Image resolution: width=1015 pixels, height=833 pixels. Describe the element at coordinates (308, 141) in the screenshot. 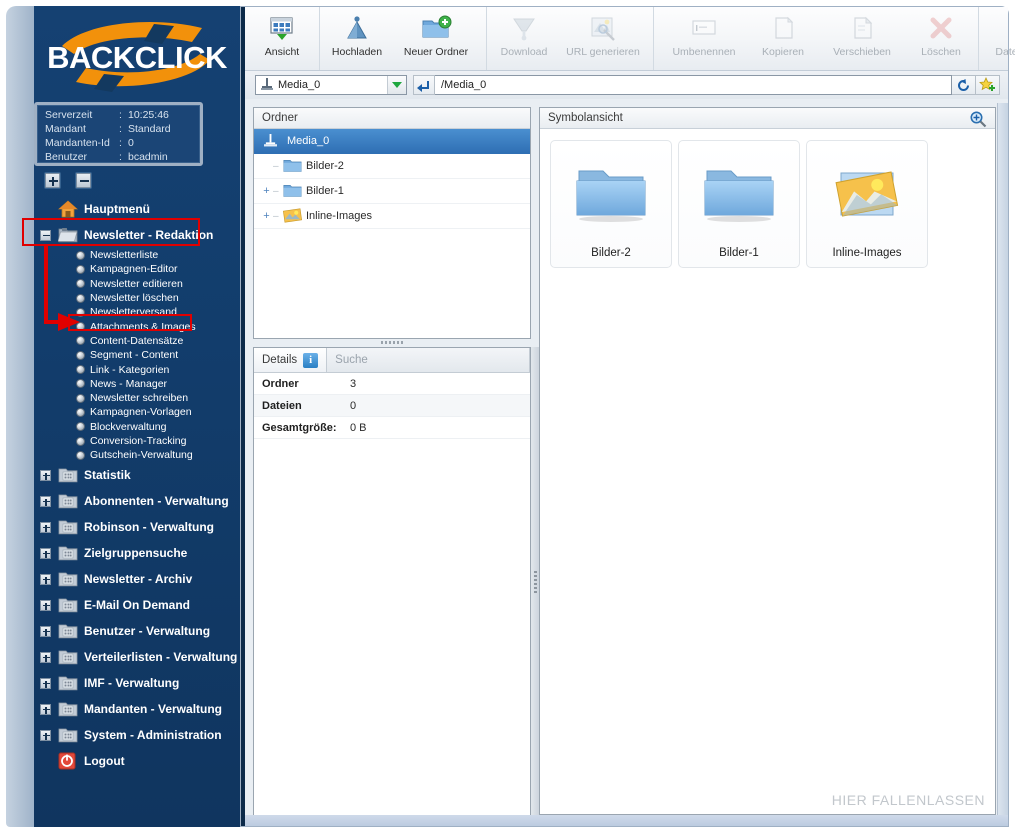

I see `tree-node-label: Media_0` at that location.